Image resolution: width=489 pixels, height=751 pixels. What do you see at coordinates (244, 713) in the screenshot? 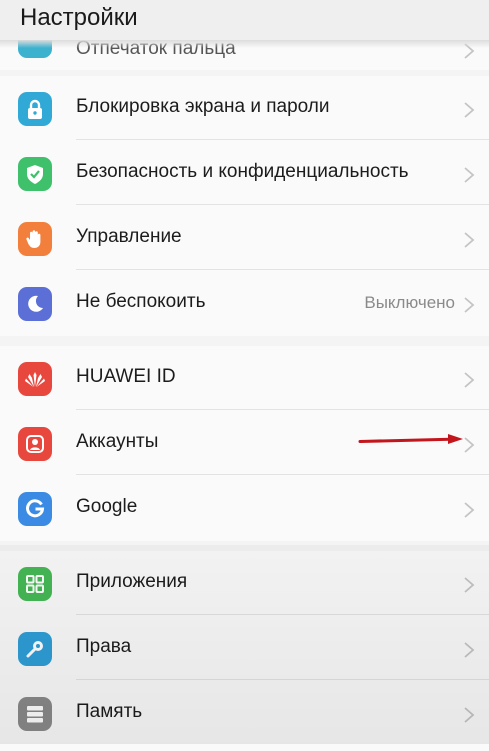
I see `settings-item-storage: Память` at bounding box center [244, 713].